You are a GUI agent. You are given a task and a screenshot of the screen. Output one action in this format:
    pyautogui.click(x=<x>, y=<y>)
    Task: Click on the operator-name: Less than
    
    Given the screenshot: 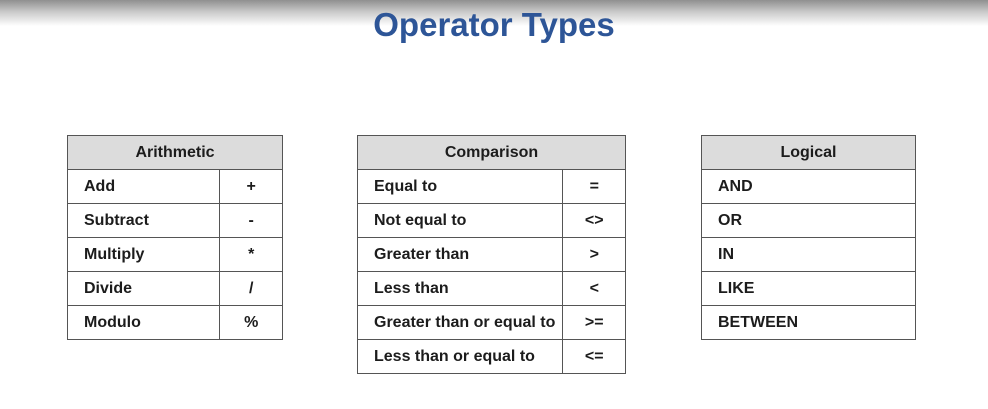 What is the action you would take?
    pyautogui.click(x=460, y=288)
    